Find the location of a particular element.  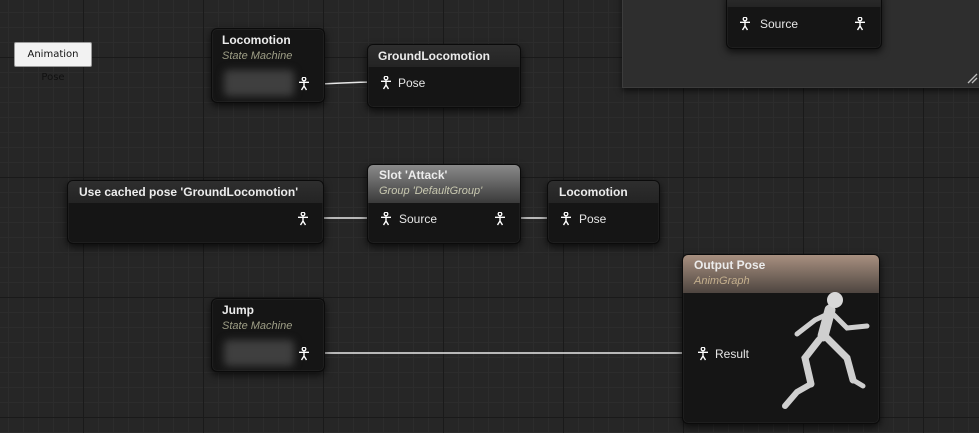

node-locomotion-cache: Locomotion Pose is located at coordinates (603, 212).